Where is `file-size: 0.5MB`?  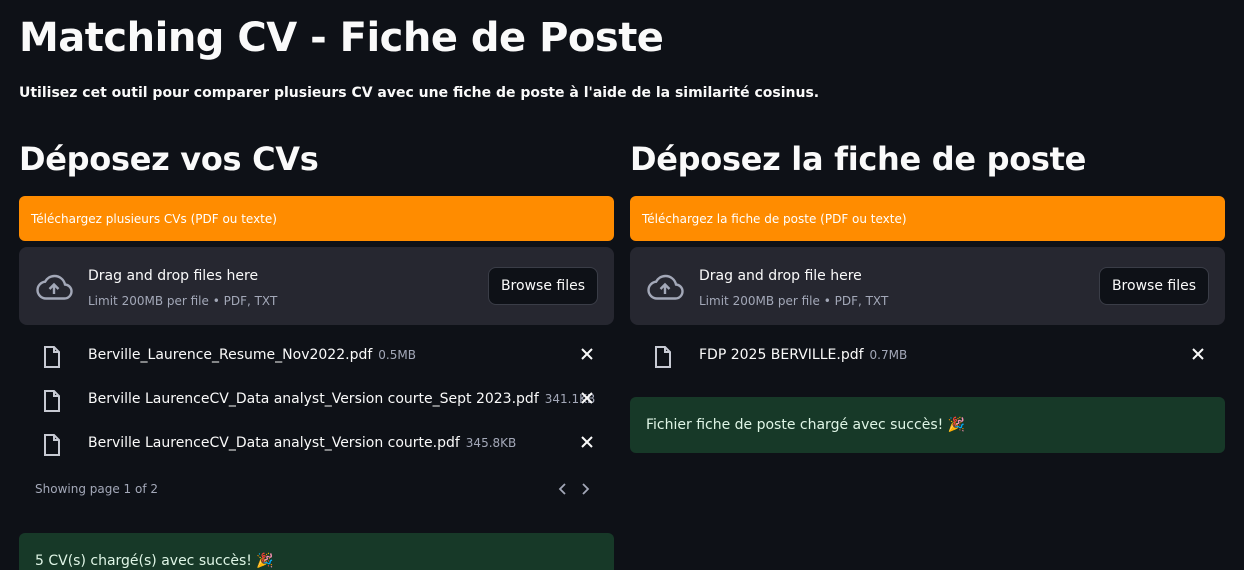
file-size: 0.5MB is located at coordinates (397, 355).